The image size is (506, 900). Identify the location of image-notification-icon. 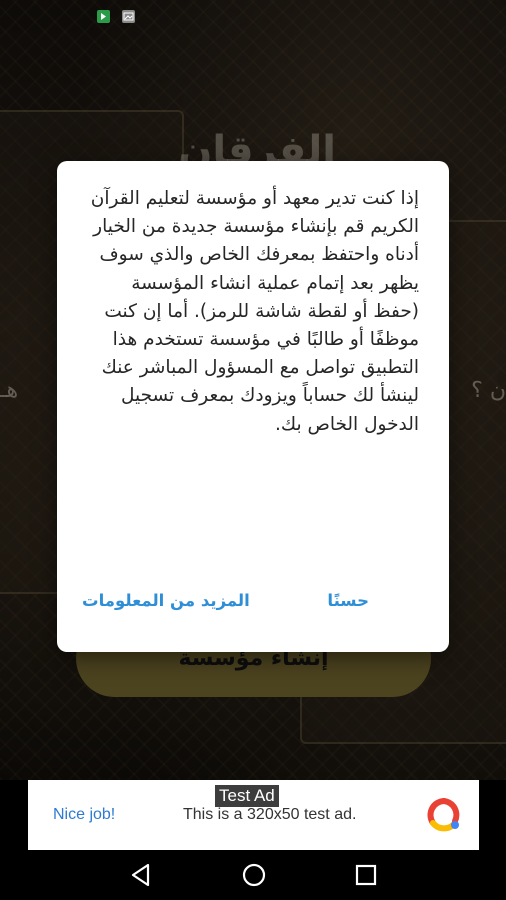
(128, 16).